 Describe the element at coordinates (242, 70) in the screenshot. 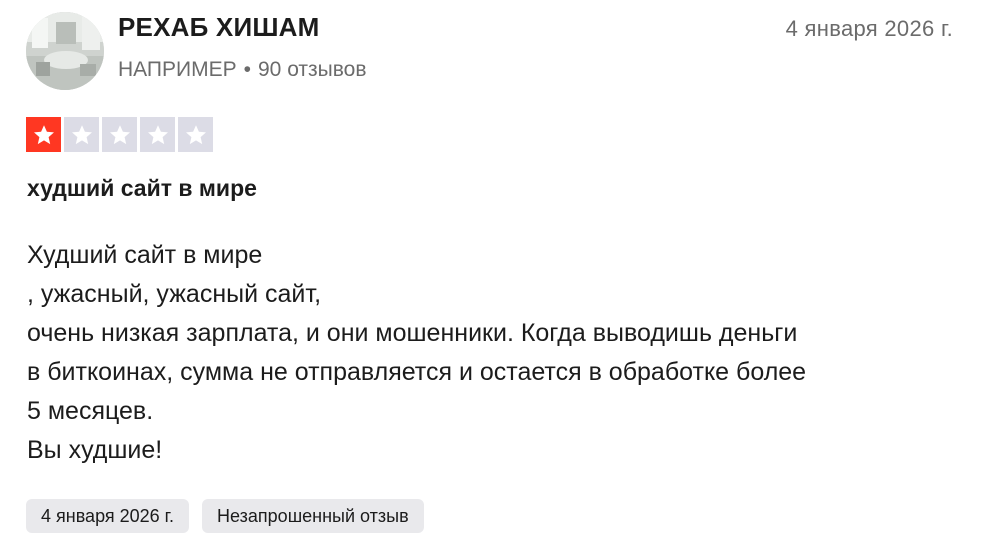

I see `reviewer-meta: НАПРИМЕР • 90 отзывов` at that location.